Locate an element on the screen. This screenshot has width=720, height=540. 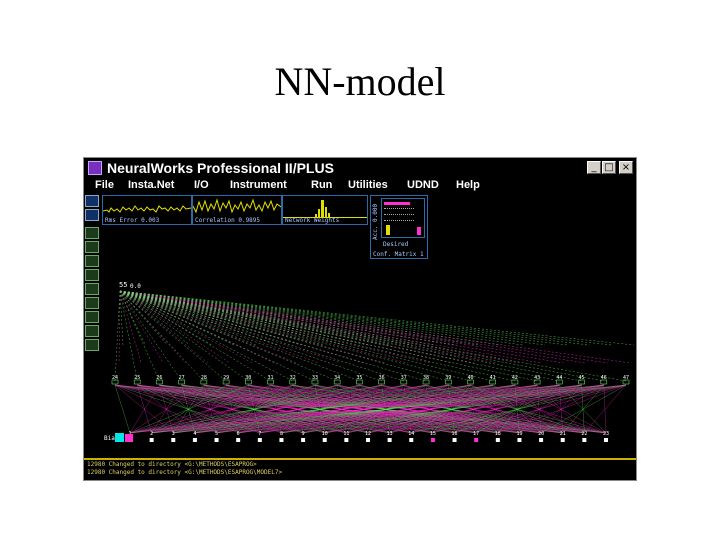
input-node-label: 22 is located at coordinates (584, 434).